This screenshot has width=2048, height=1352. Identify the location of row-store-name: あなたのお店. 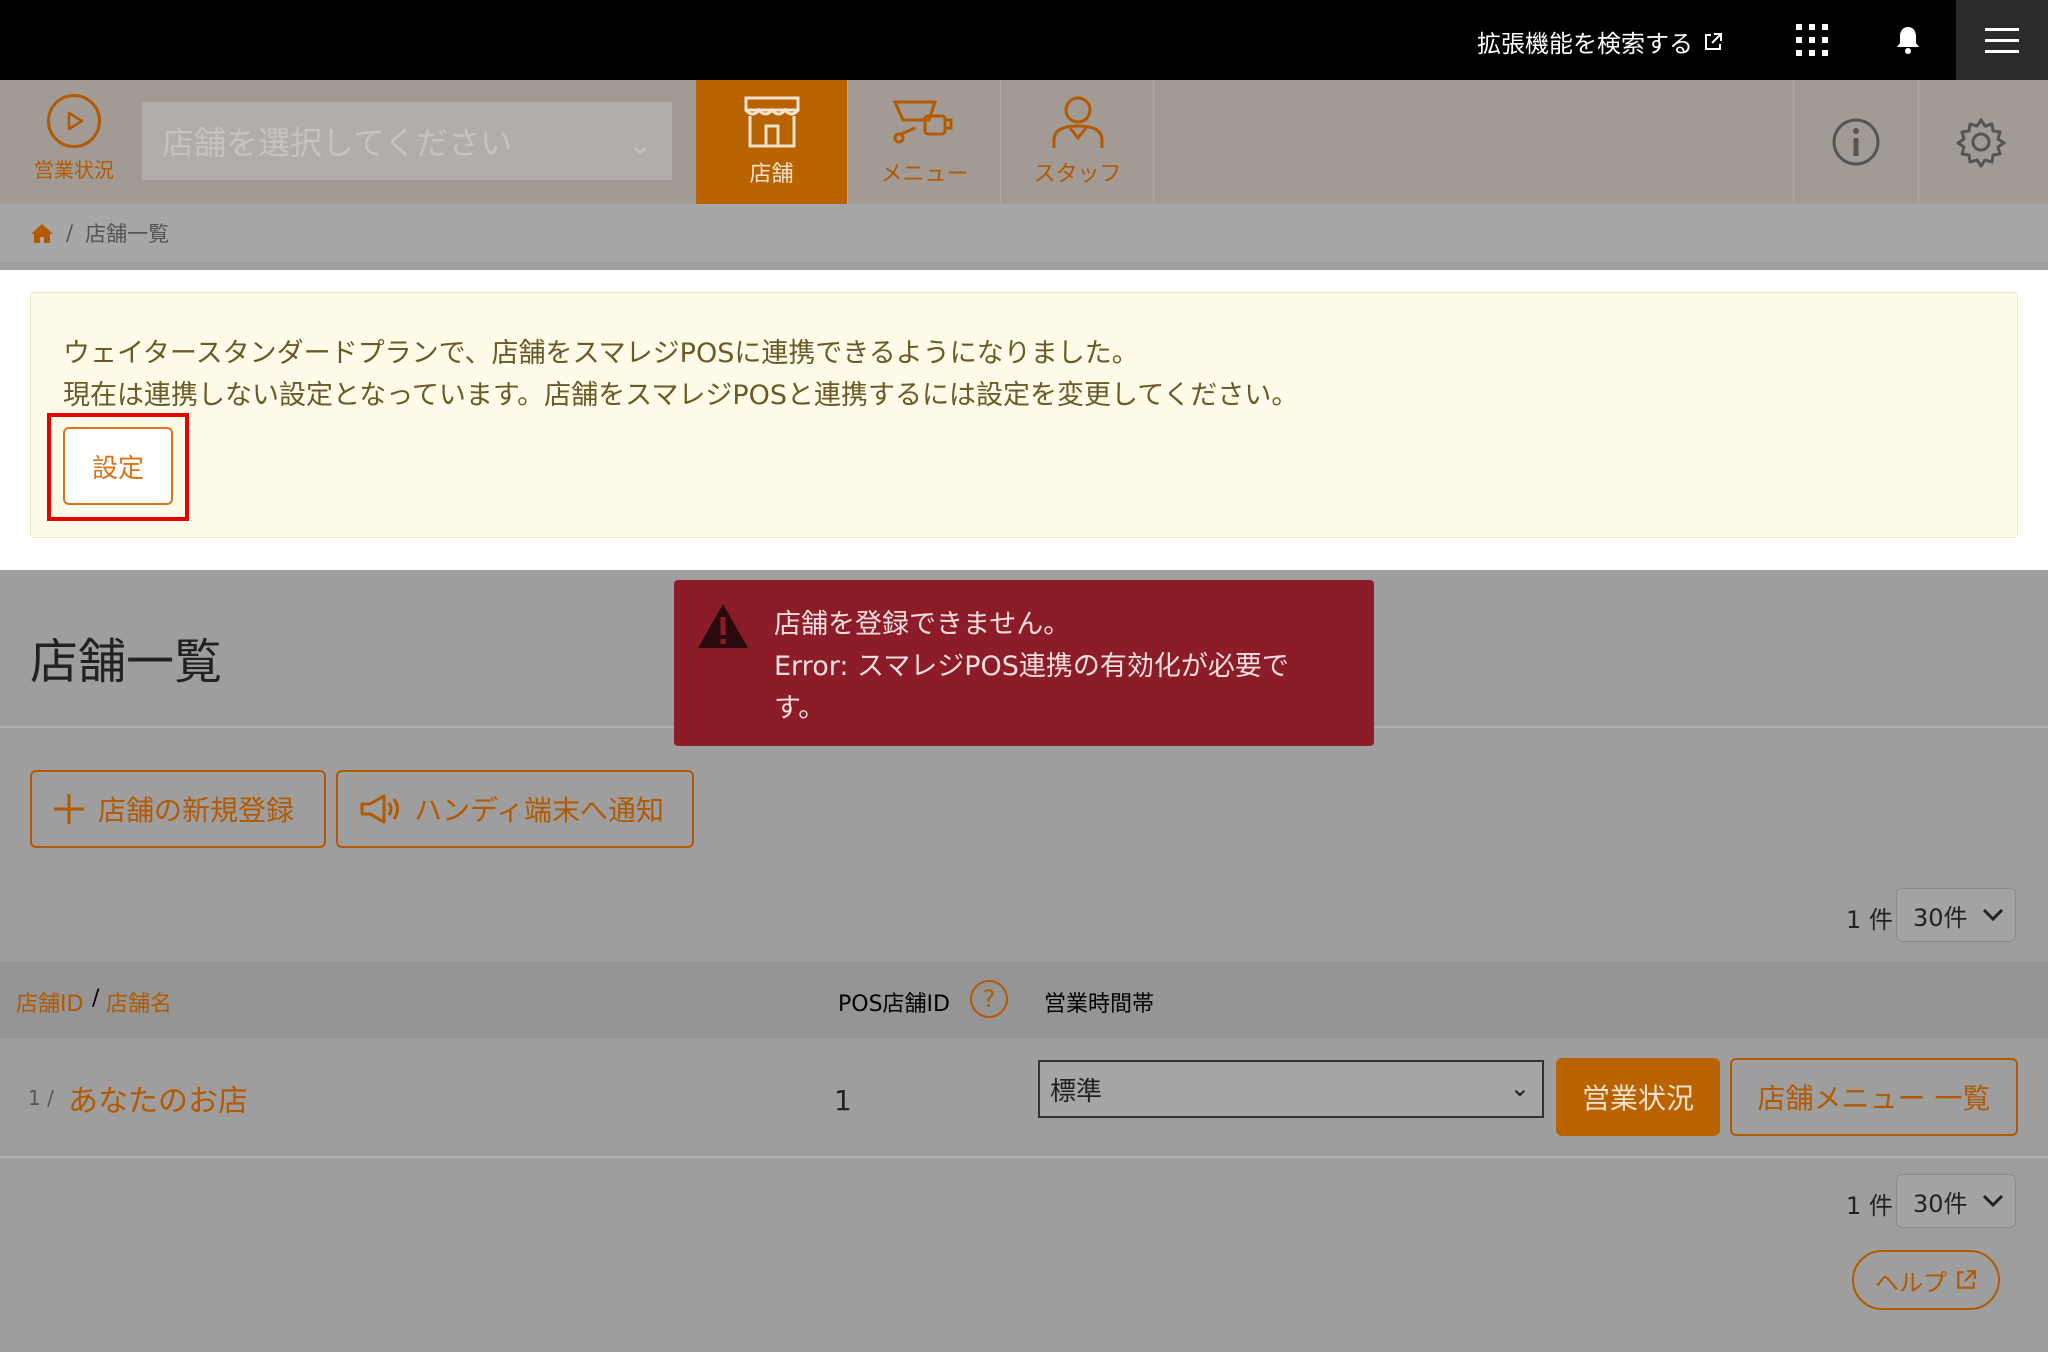
(158, 1098).